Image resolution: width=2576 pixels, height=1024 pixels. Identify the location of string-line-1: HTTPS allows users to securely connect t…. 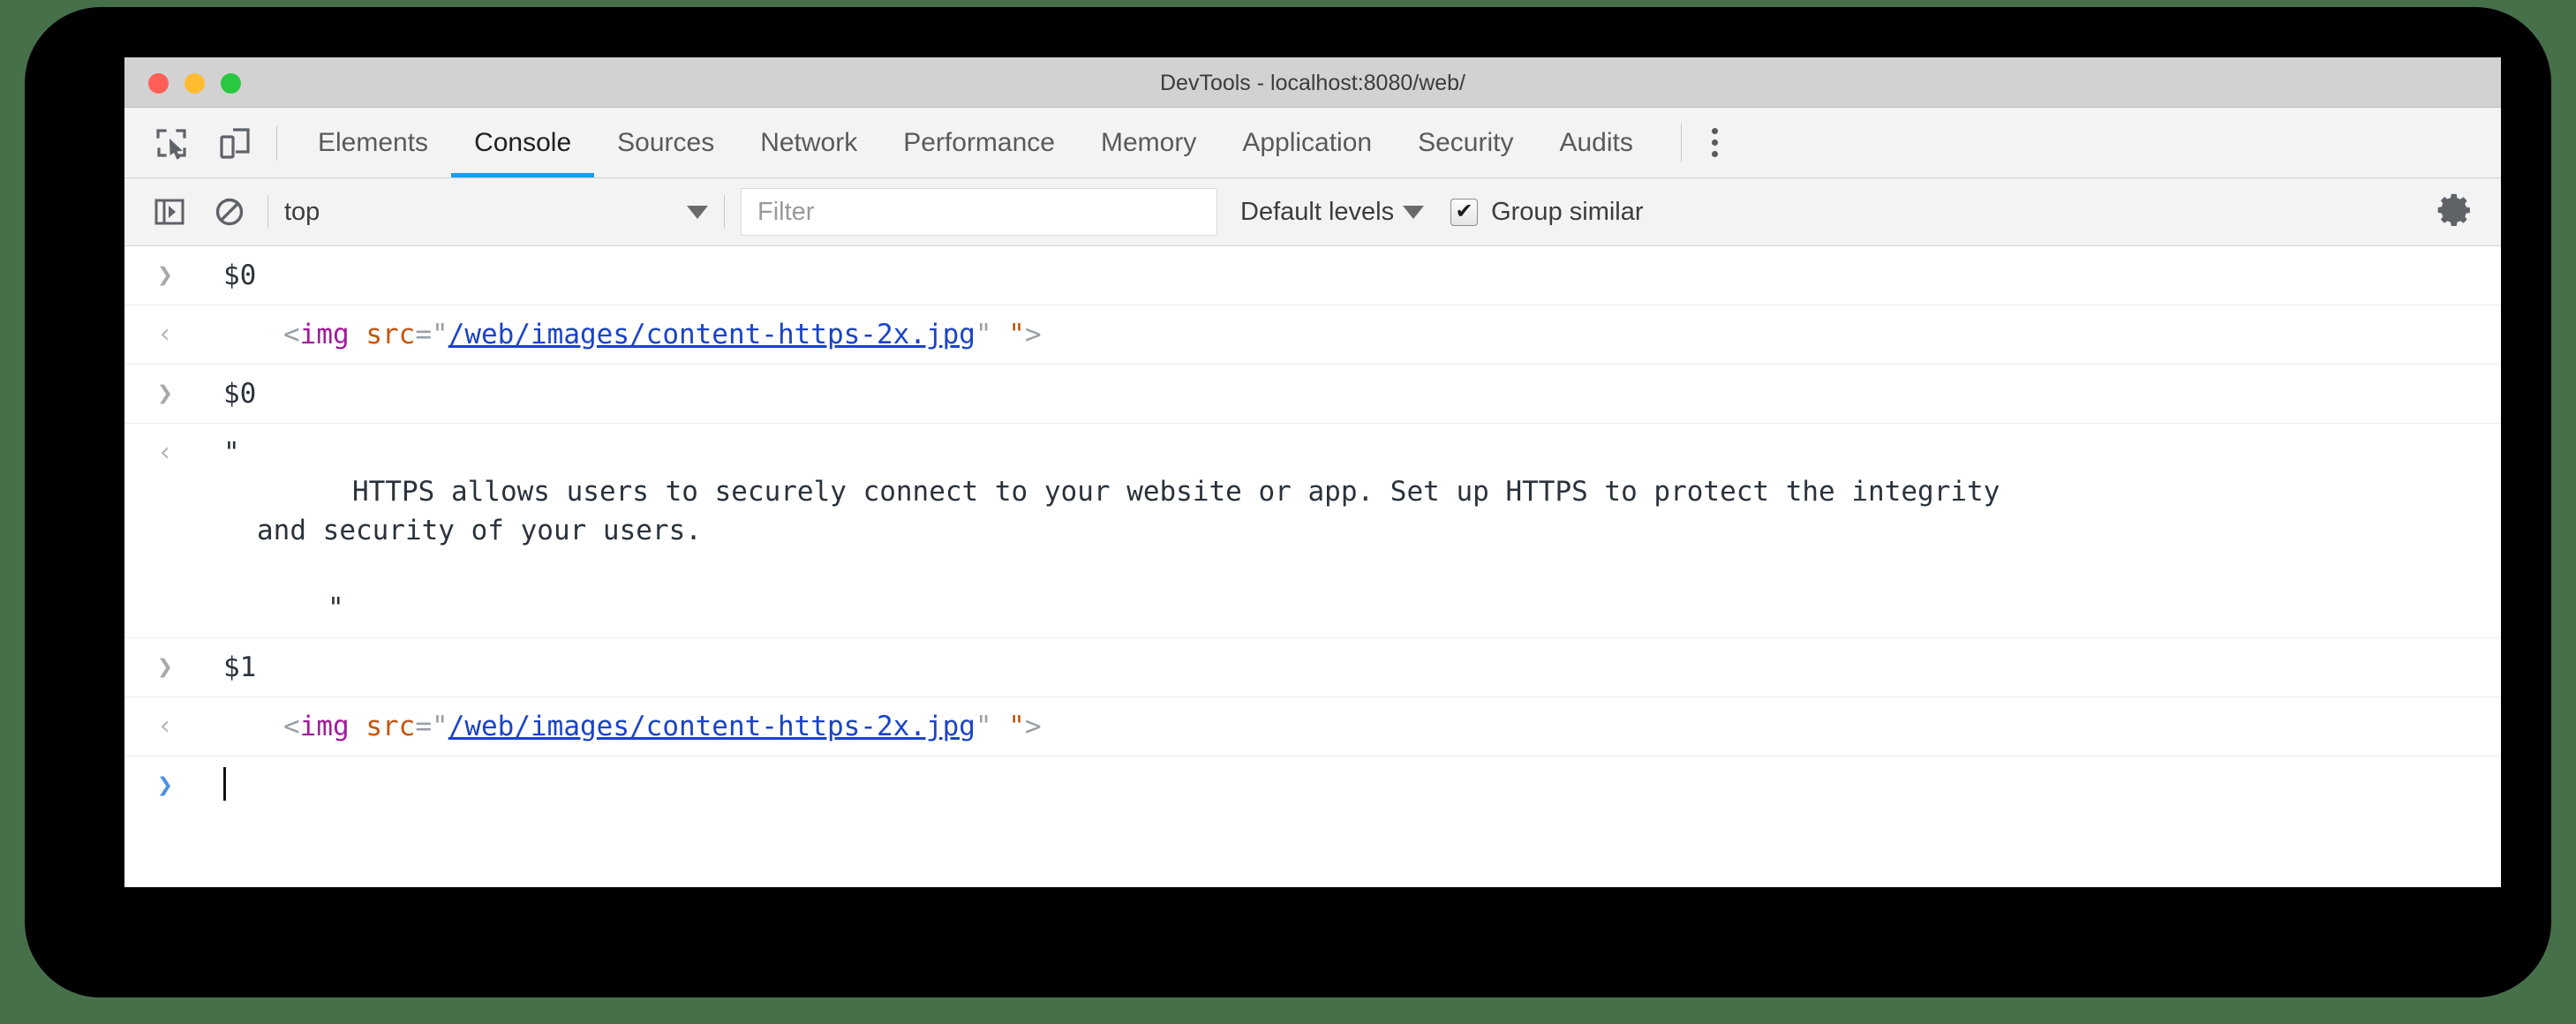
(1176, 492).